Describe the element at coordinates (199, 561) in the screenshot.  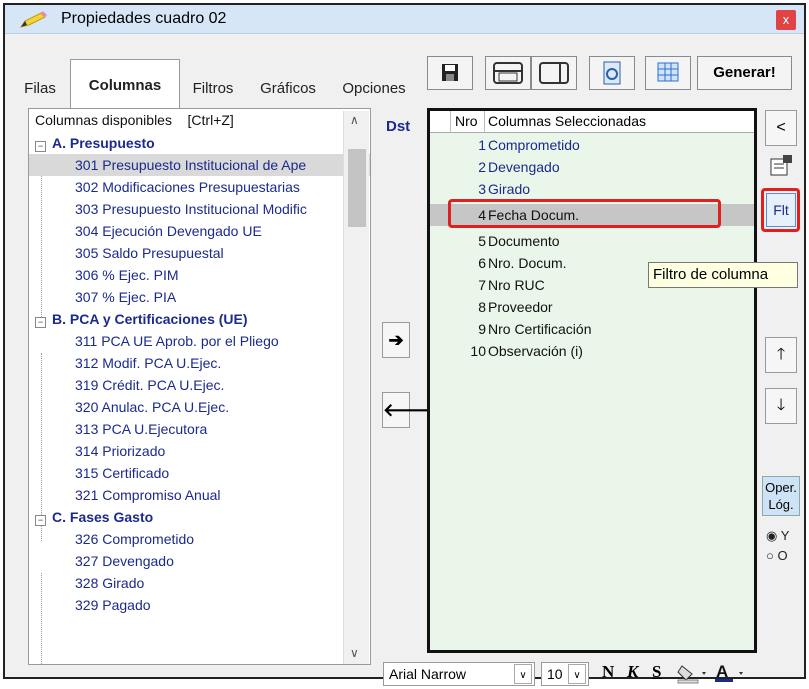
I see `list-item: 327 Devengado` at that location.